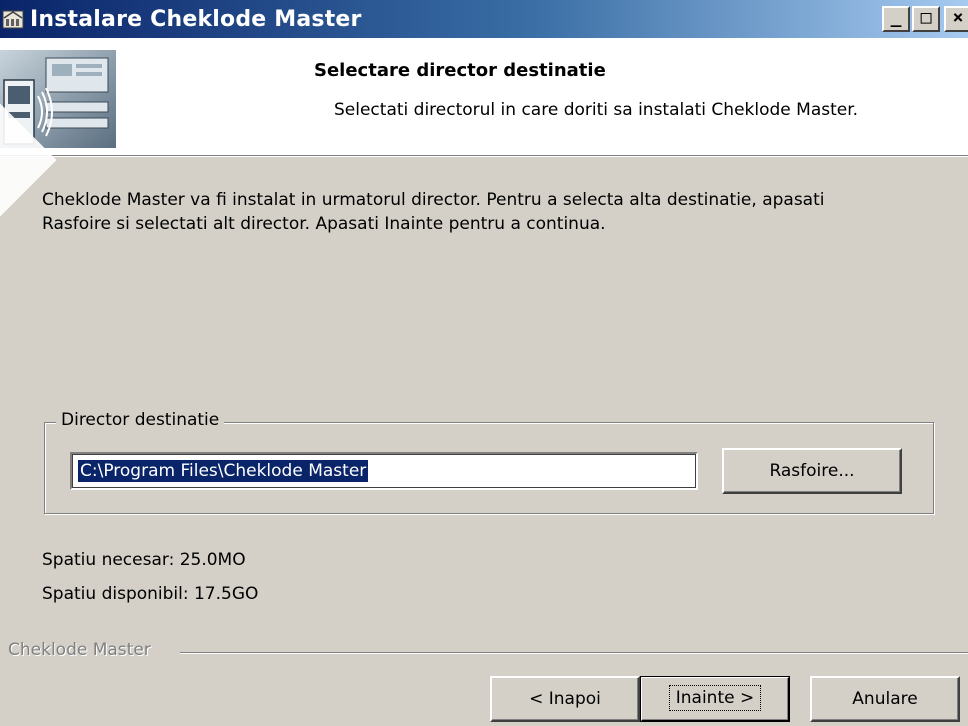 The width and height of the screenshot is (968, 726). What do you see at coordinates (384, 471) in the screenshot?
I see `destination-path-input: C:\Program Files\Cheklode Master` at bounding box center [384, 471].